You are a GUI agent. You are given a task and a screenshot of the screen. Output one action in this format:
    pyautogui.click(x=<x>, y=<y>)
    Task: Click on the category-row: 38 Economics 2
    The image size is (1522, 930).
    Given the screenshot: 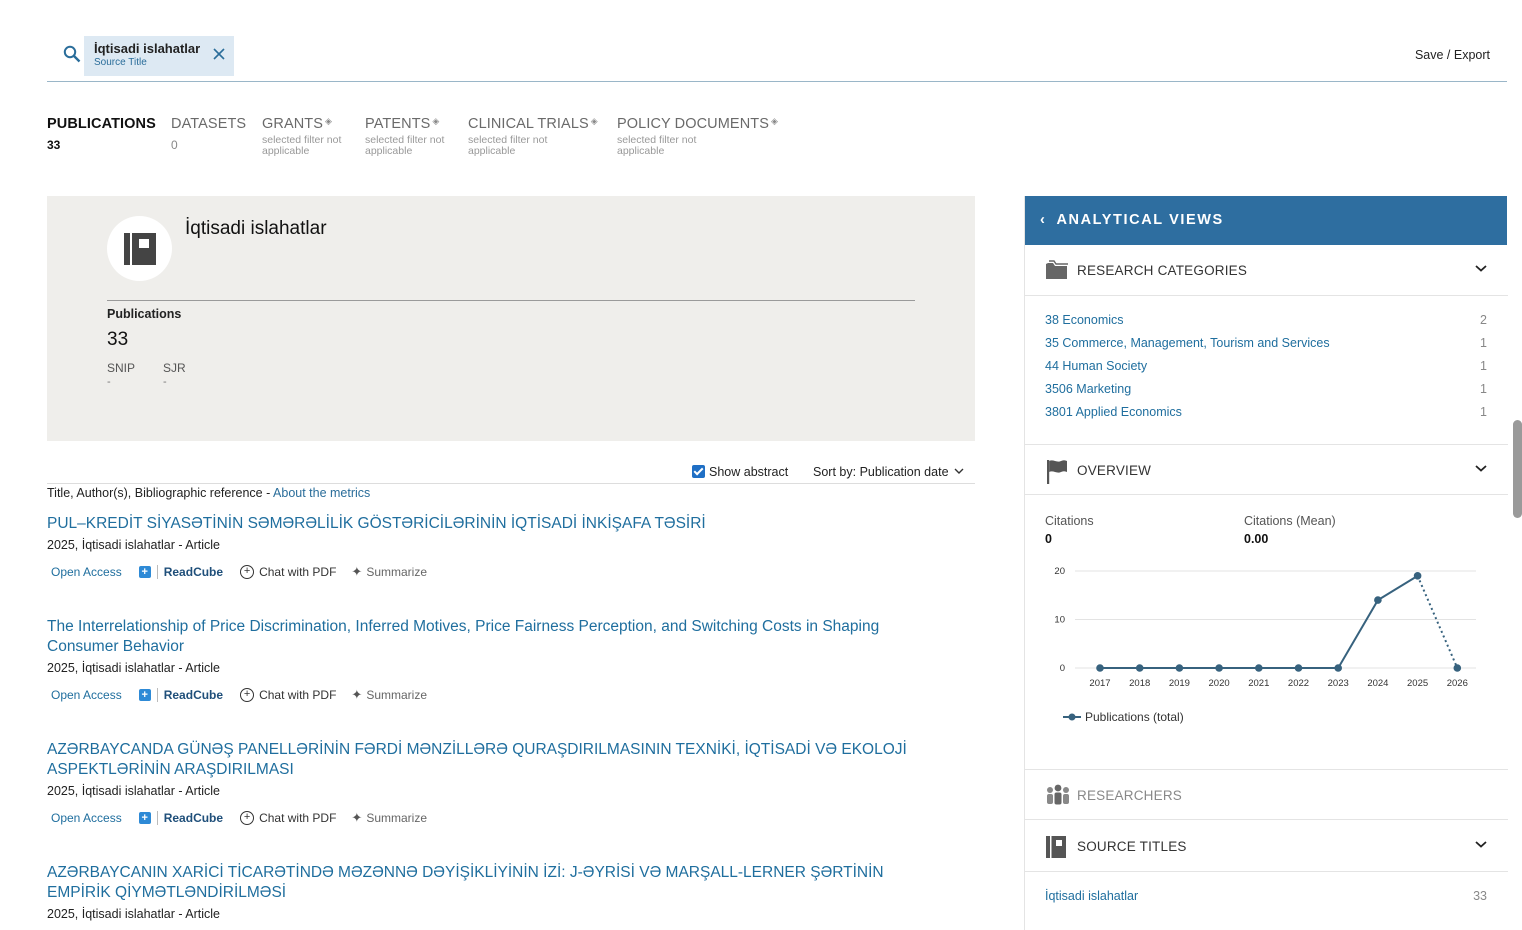 What is the action you would take?
    pyautogui.click(x=1266, y=320)
    